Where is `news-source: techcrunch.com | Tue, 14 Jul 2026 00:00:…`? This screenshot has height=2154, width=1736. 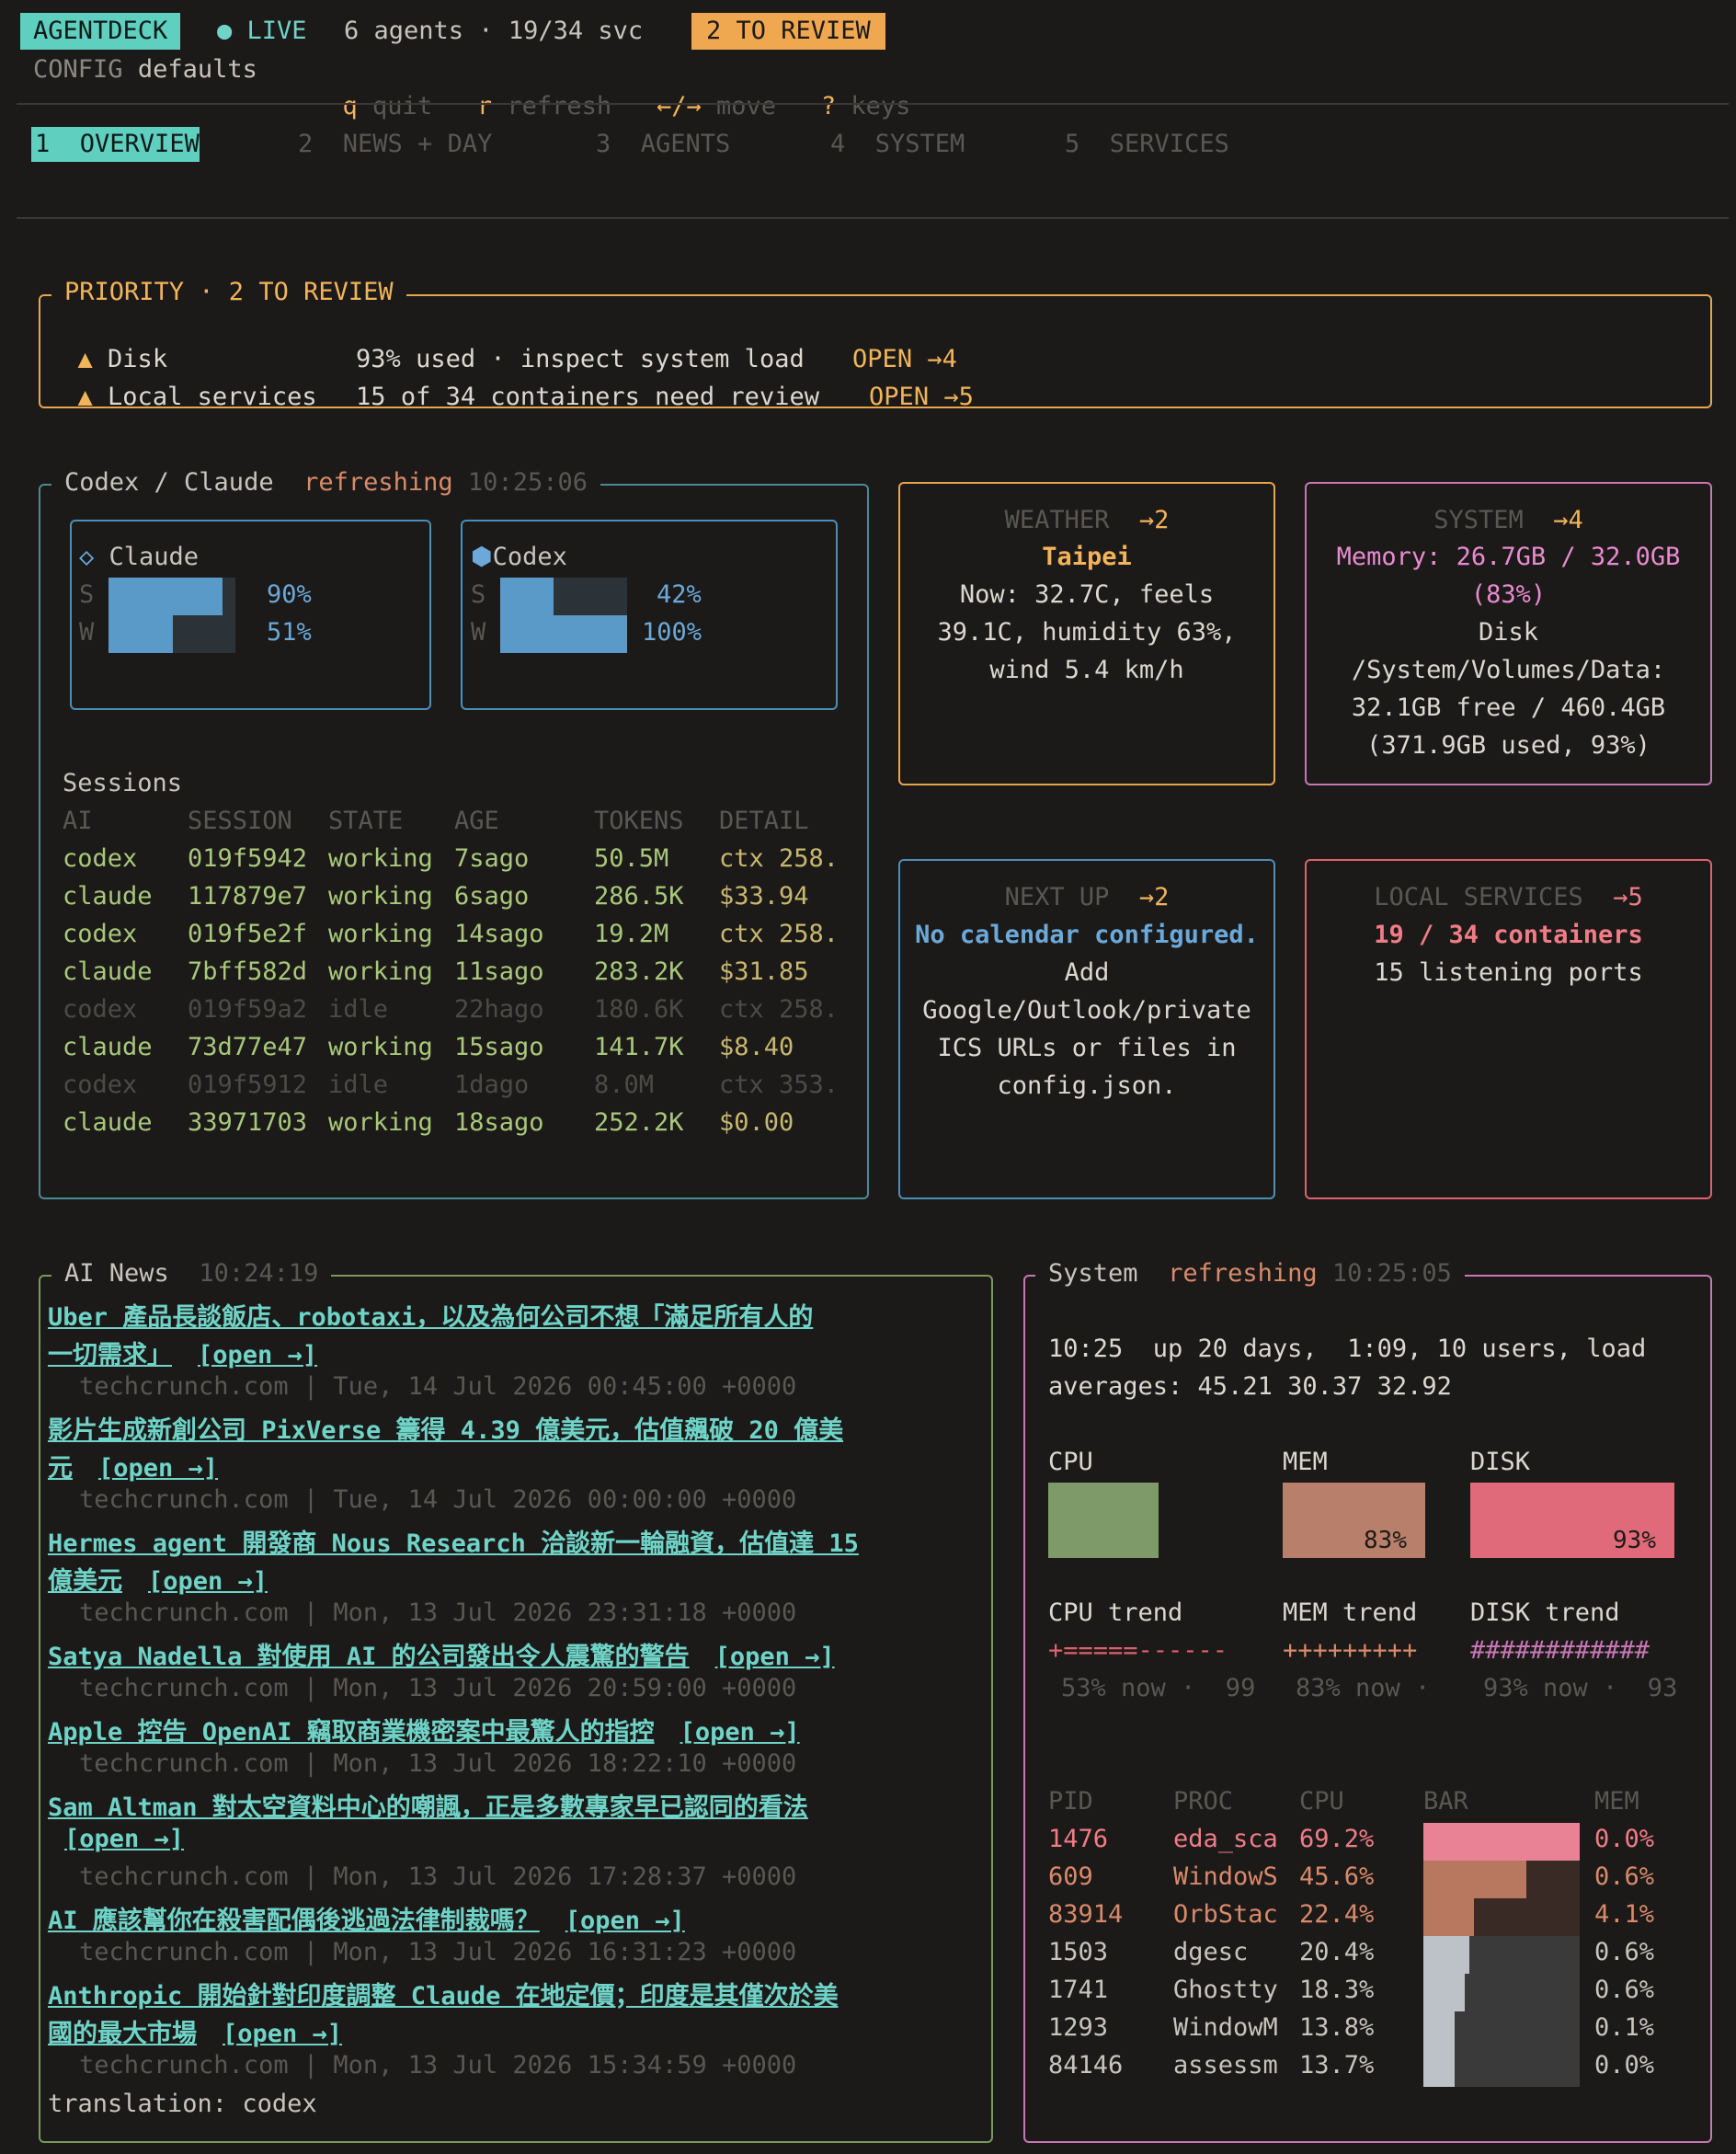
news-source: techcrunch.com | Tue, 14 Jul 2026 00:00:… is located at coordinates (438, 1499).